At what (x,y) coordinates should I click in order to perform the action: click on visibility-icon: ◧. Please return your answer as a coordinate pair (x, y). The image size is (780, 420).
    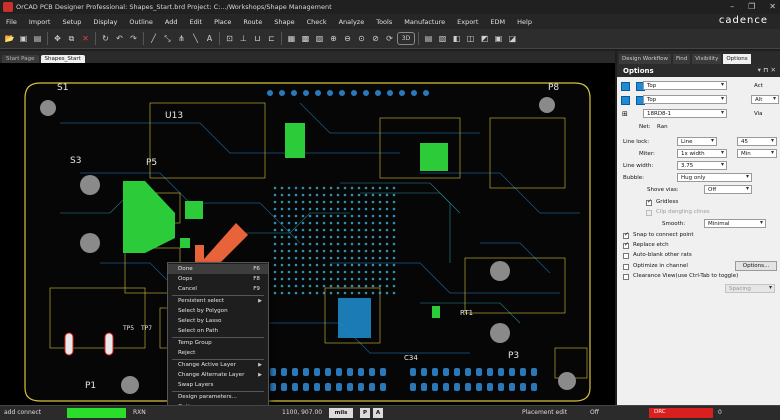
    Looking at the image, I should click on (456, 38).